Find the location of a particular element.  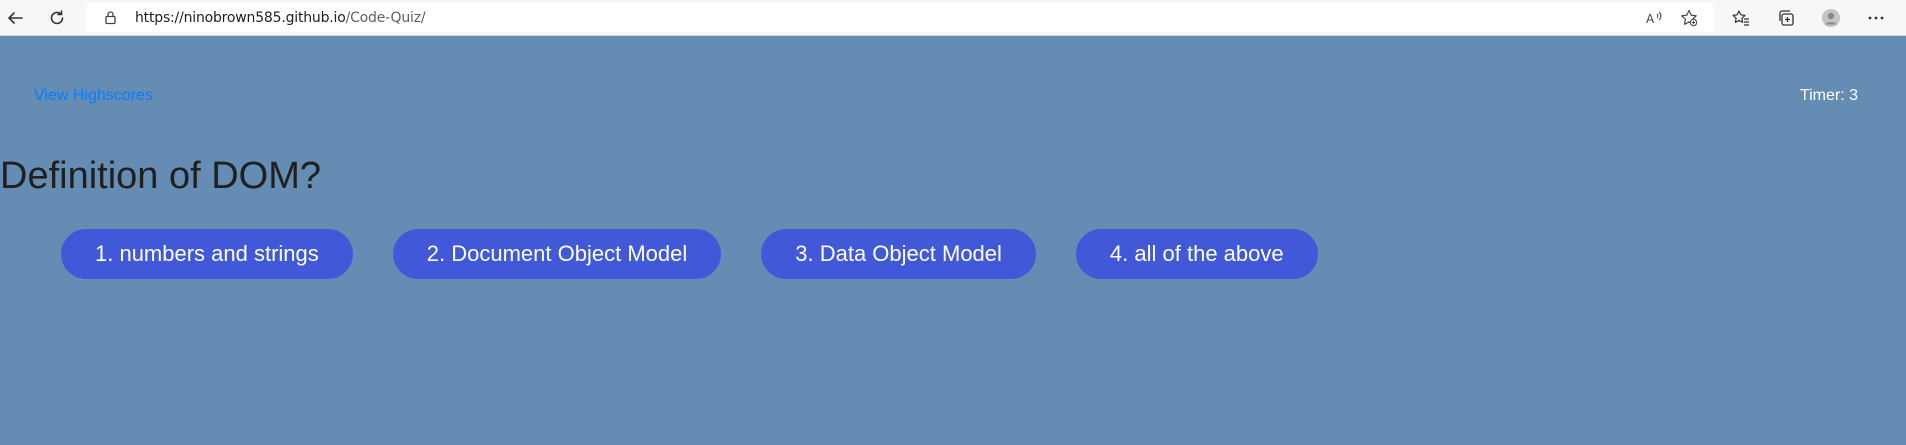

collections-icon is located at coordinates (1786, 18).